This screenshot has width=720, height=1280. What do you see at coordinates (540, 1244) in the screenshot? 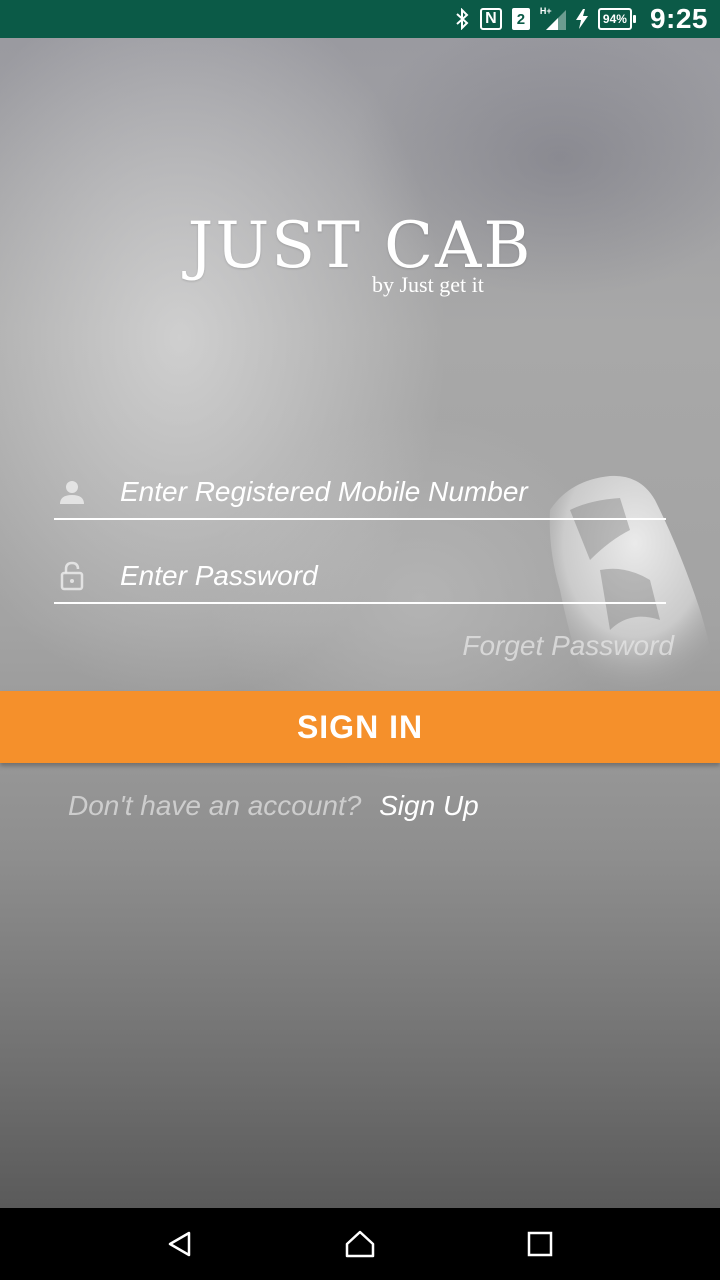
I see `recents-icon` at bounding box center [540, 1244].